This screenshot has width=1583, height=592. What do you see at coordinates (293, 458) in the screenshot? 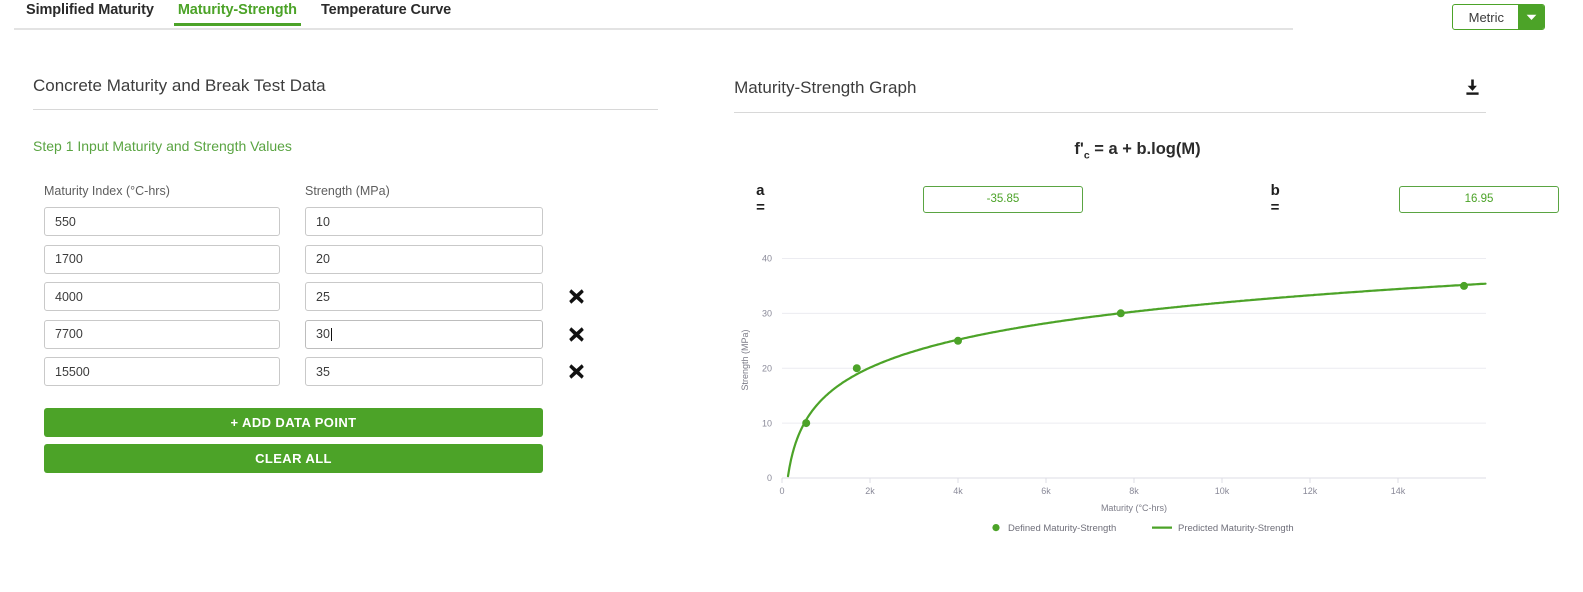
I see `clear-all-button: CLEAR ALL` at bounding box center [293, 458].